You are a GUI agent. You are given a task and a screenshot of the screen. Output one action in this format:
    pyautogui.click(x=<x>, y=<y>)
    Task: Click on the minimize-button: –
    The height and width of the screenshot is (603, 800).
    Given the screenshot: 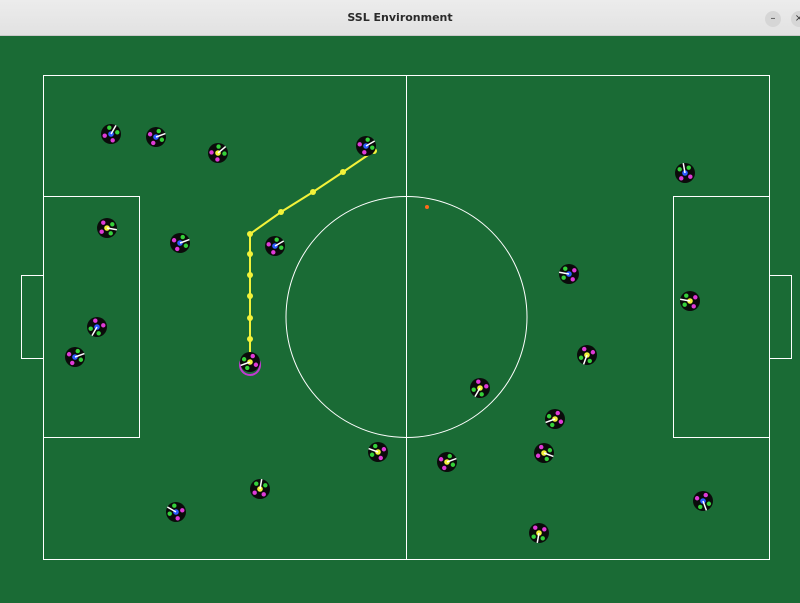 What is the action you would take?
    pyautogui.click(x=773, y=19)
    